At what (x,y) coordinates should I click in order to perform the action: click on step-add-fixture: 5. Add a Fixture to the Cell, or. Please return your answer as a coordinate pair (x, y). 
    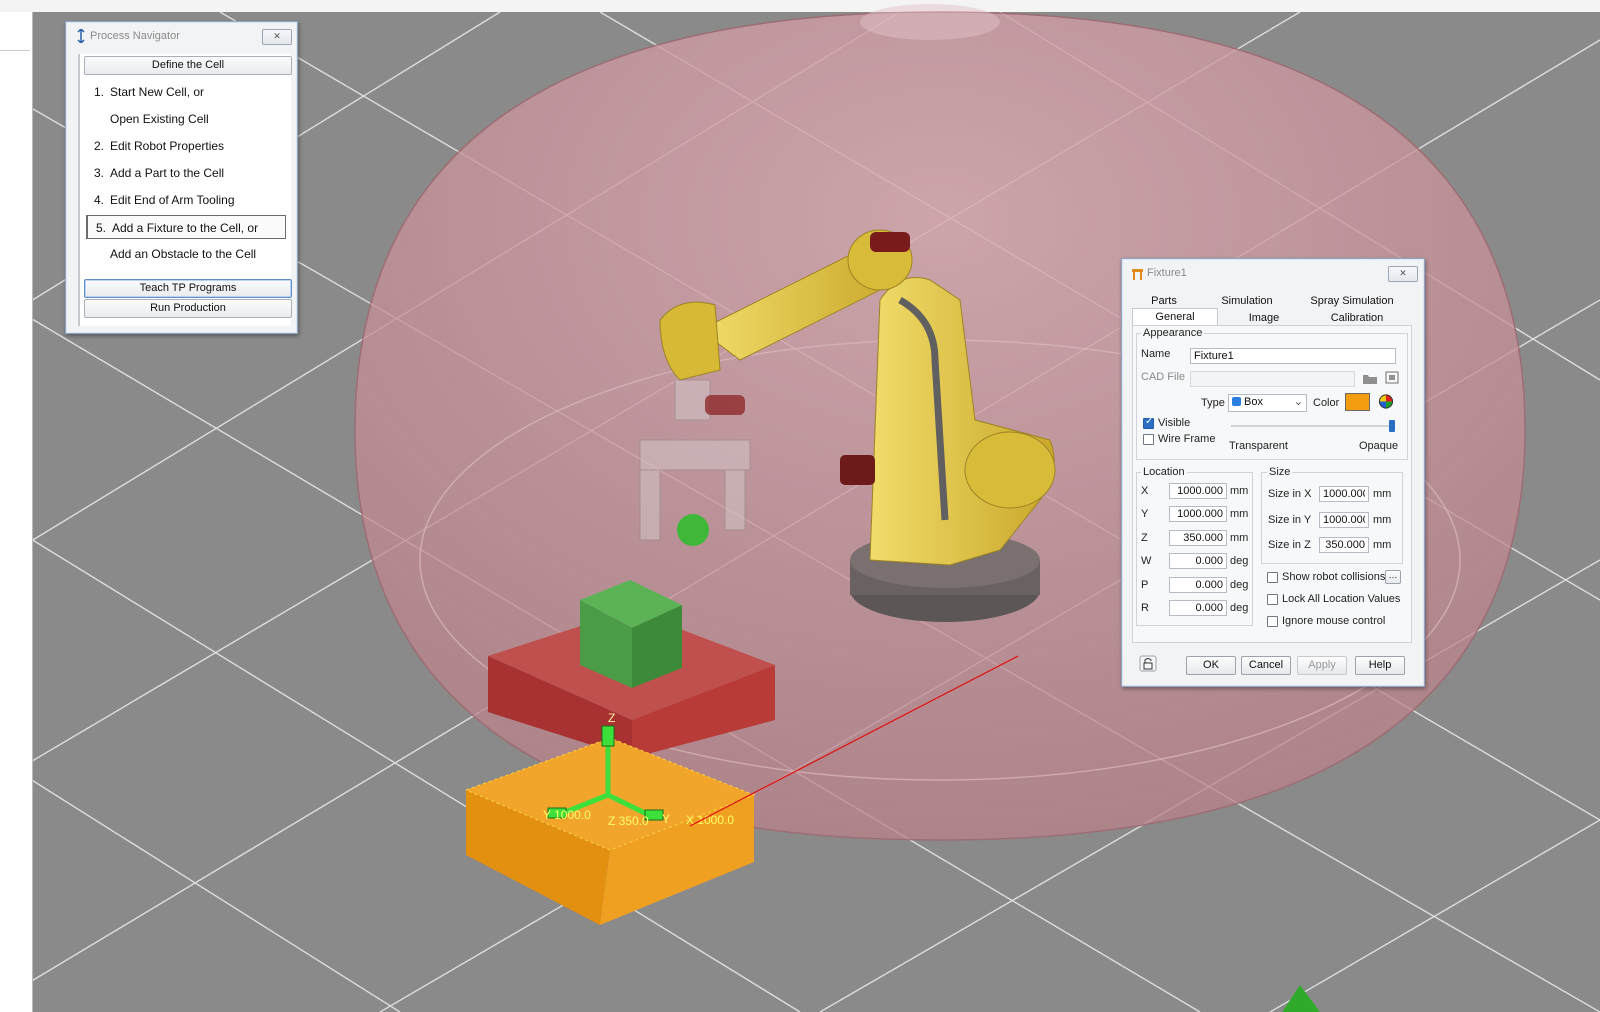
    Looking at the image, I should click on (186, 227).